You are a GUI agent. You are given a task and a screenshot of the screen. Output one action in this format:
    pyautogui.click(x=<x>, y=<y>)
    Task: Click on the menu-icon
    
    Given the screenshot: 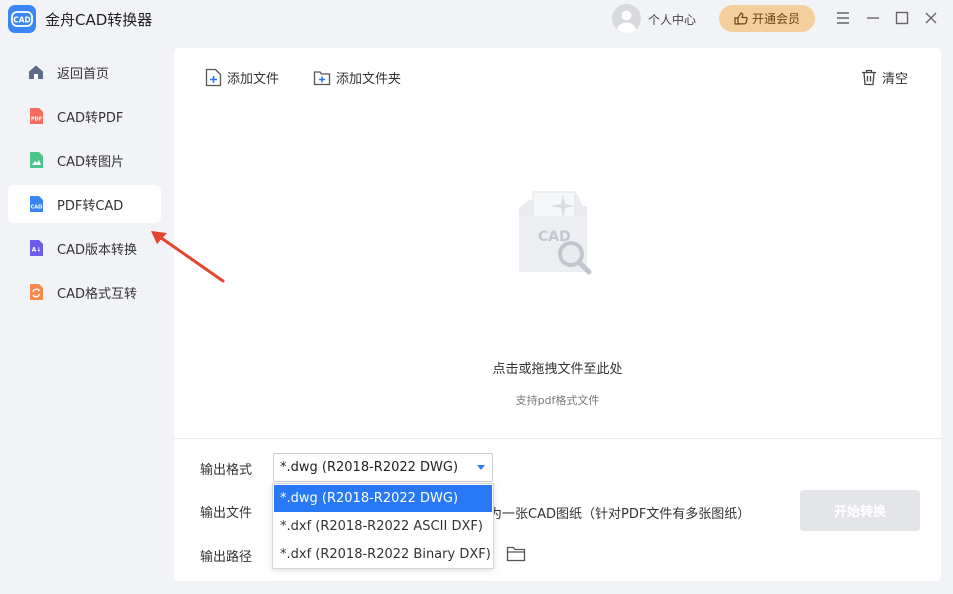 What is the action you would take?
    pyautogui.click(x=843, y=18)
    